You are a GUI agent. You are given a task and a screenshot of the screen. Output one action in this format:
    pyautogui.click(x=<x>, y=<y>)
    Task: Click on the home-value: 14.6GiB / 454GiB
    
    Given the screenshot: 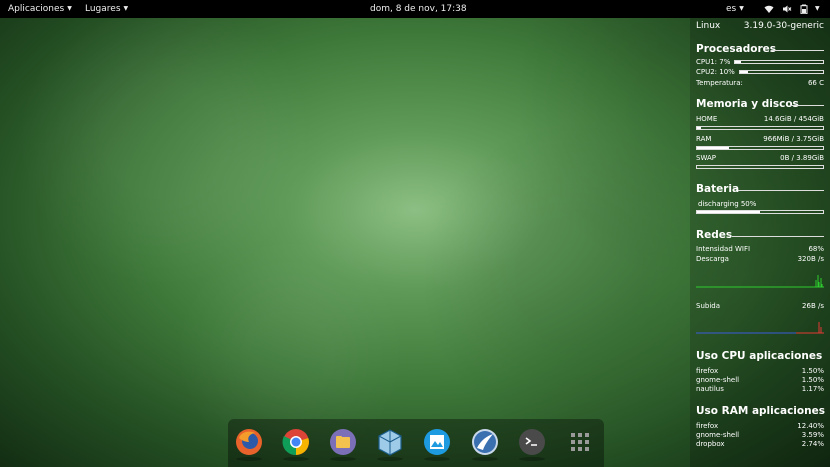 What is the action you would take?
    pyautogui.click(x=793, y=119)
    